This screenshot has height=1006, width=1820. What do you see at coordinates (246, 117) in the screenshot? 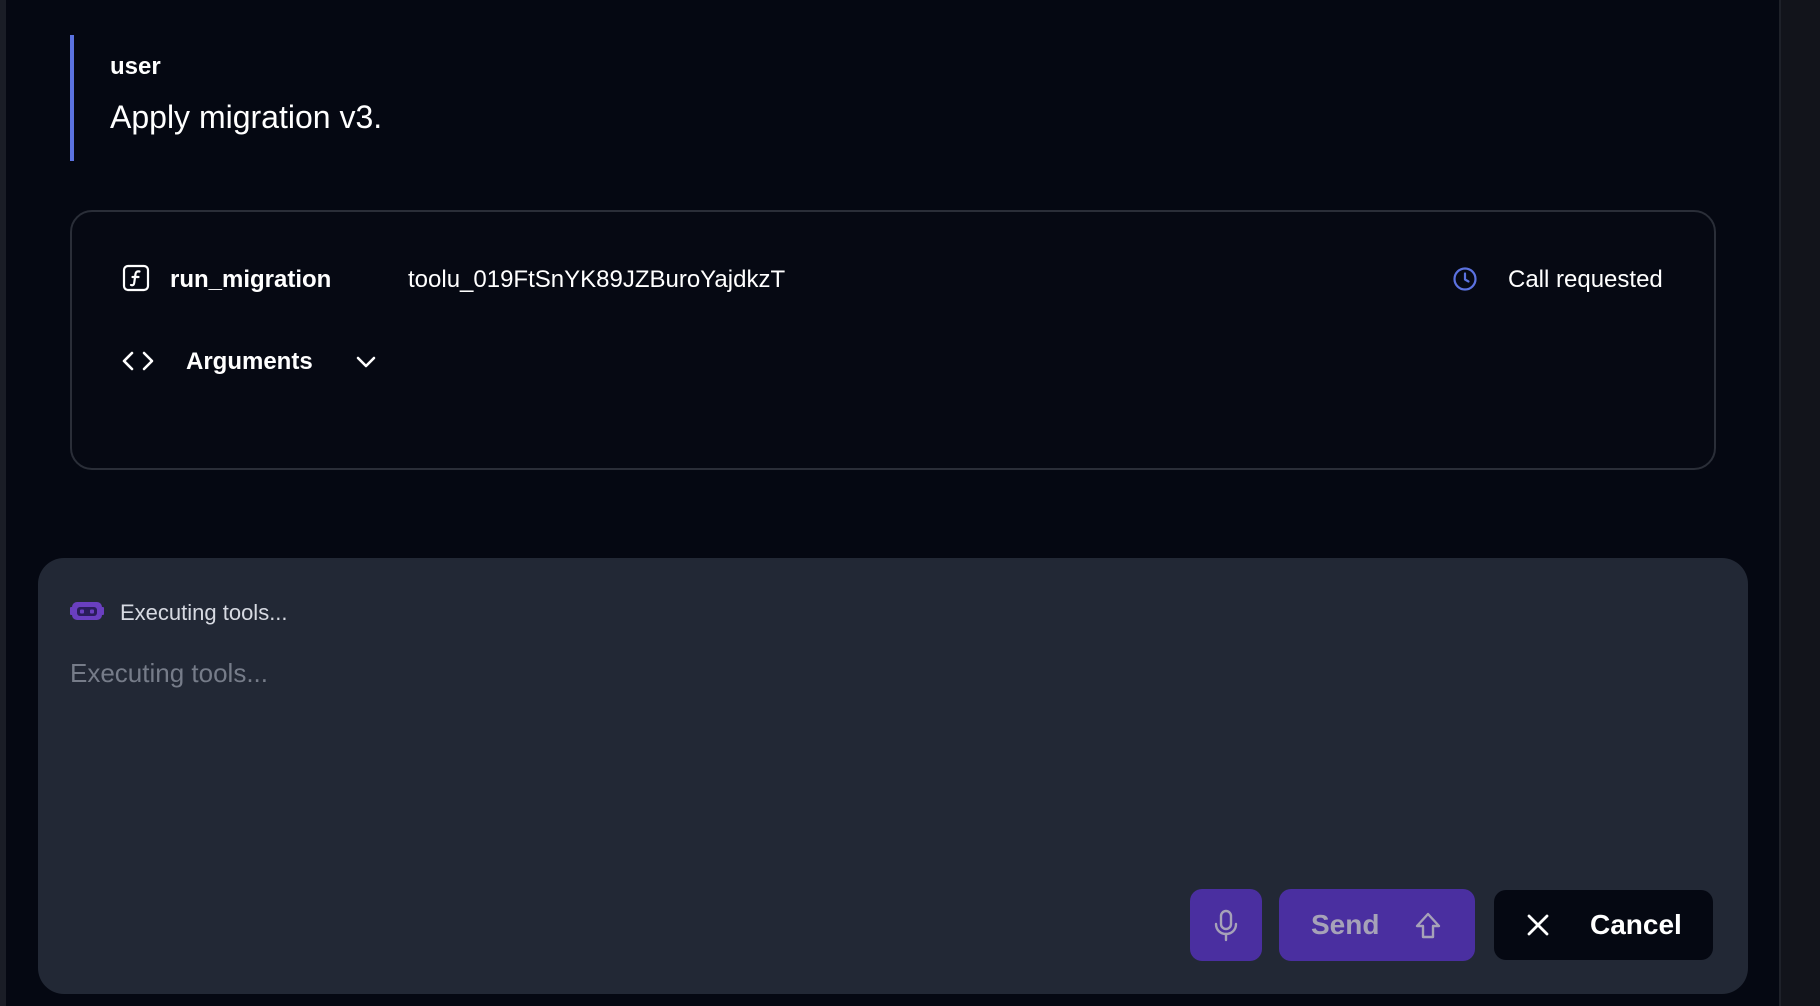
I see `message-text: Apply migration v3.` at bounding box center [246, 117].